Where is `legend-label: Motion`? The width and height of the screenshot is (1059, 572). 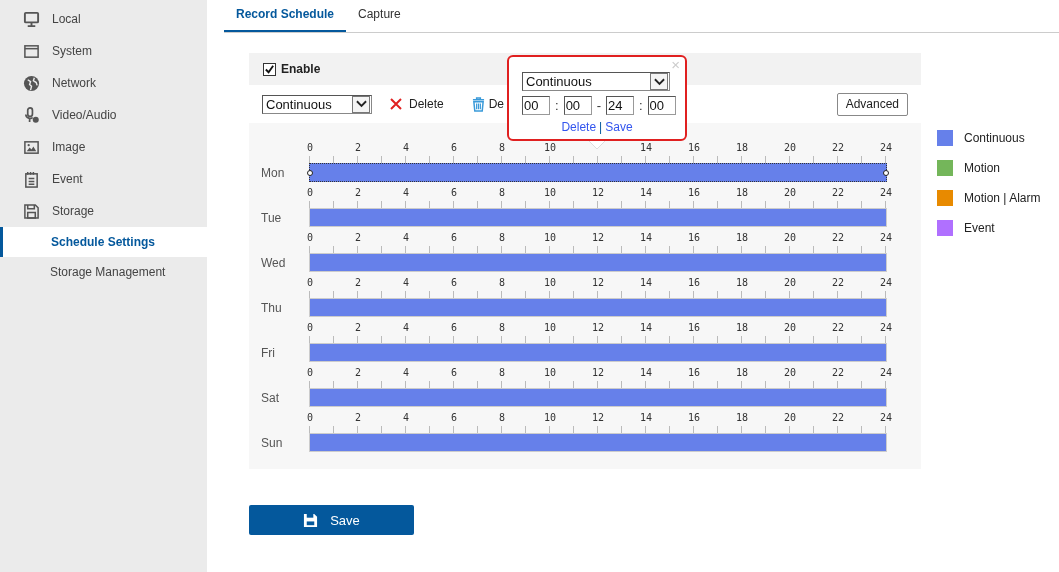 legend-label: Motion is located at coordinates (982, 168).